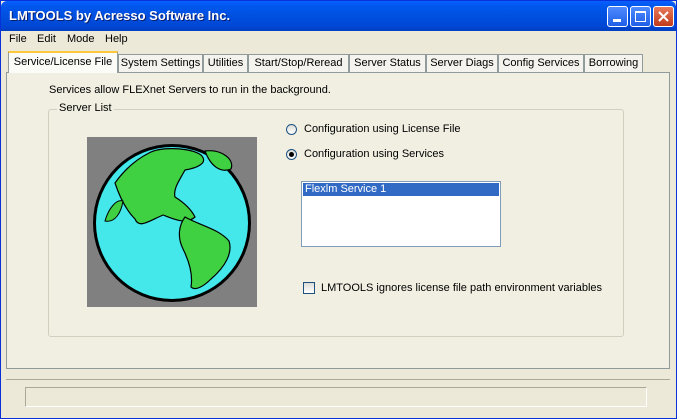 This screenshot has height=419, width=677. I want to click on minimize-button, so click(617, 16).